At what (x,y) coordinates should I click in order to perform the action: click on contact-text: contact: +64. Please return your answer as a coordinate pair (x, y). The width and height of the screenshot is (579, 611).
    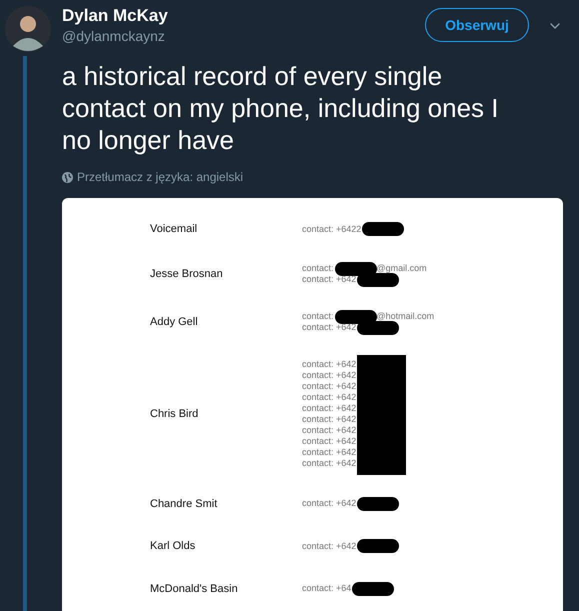
    Looking at the image, I should click on (327, 588).